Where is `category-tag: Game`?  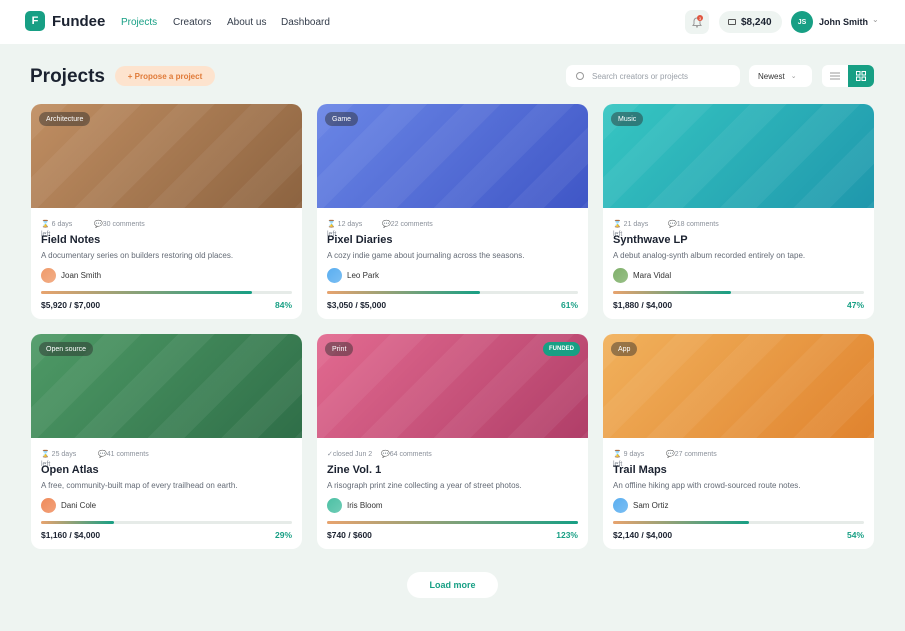 category-tag: Game is located at coordinates (342, 119).